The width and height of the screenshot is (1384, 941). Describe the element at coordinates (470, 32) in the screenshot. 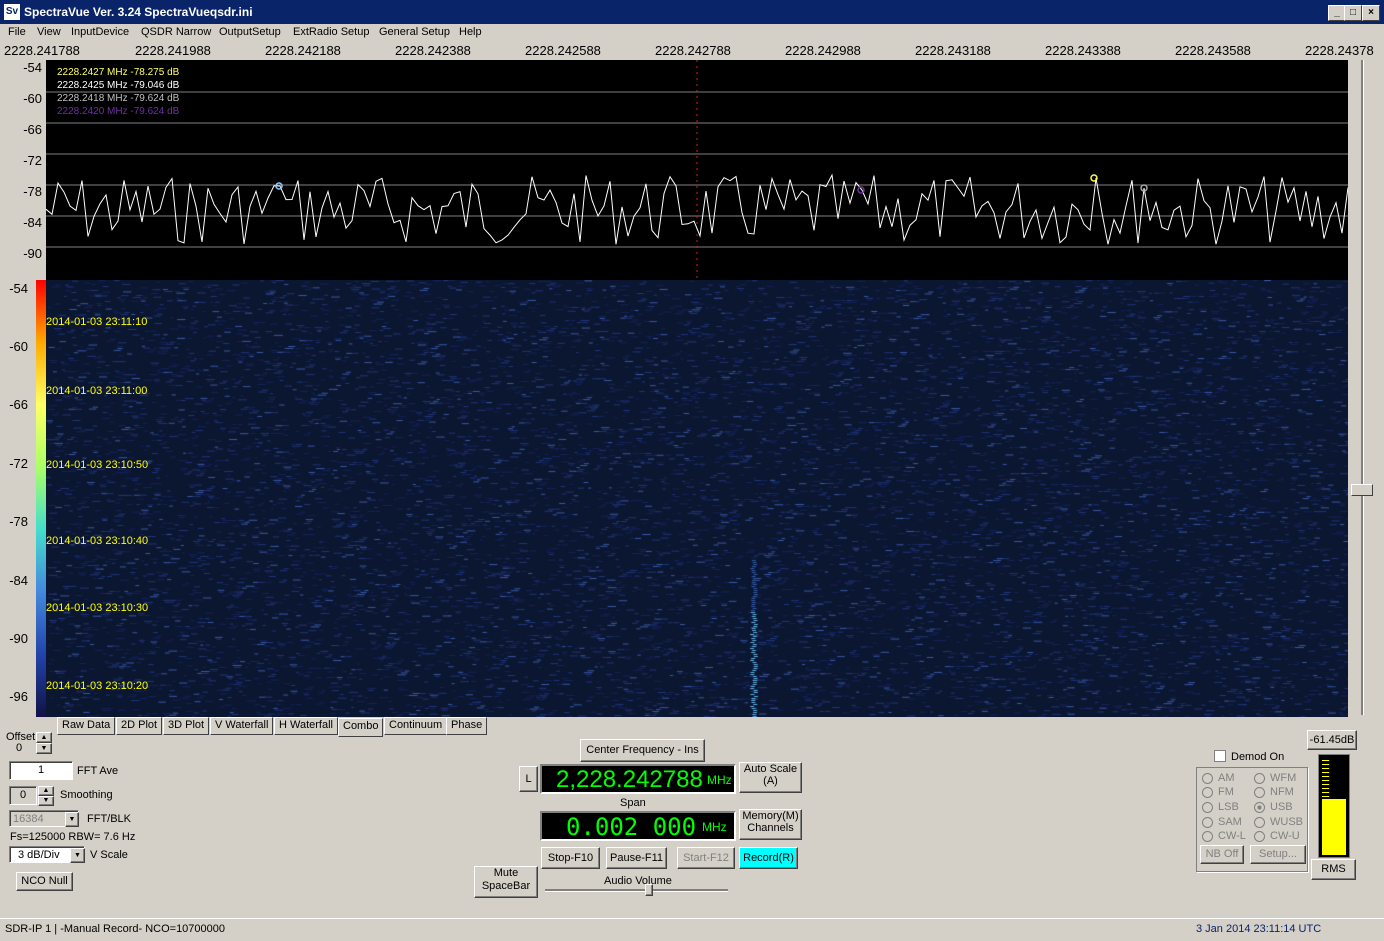

I see `menu-help: Help` at that location.